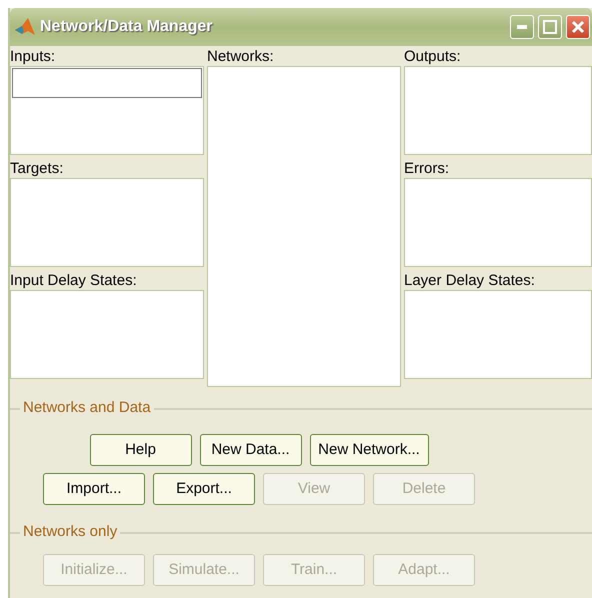 The height and width of the screenshot is (598, 592). I want to click on window-title: Network/Data Manager, so click(126, 27).